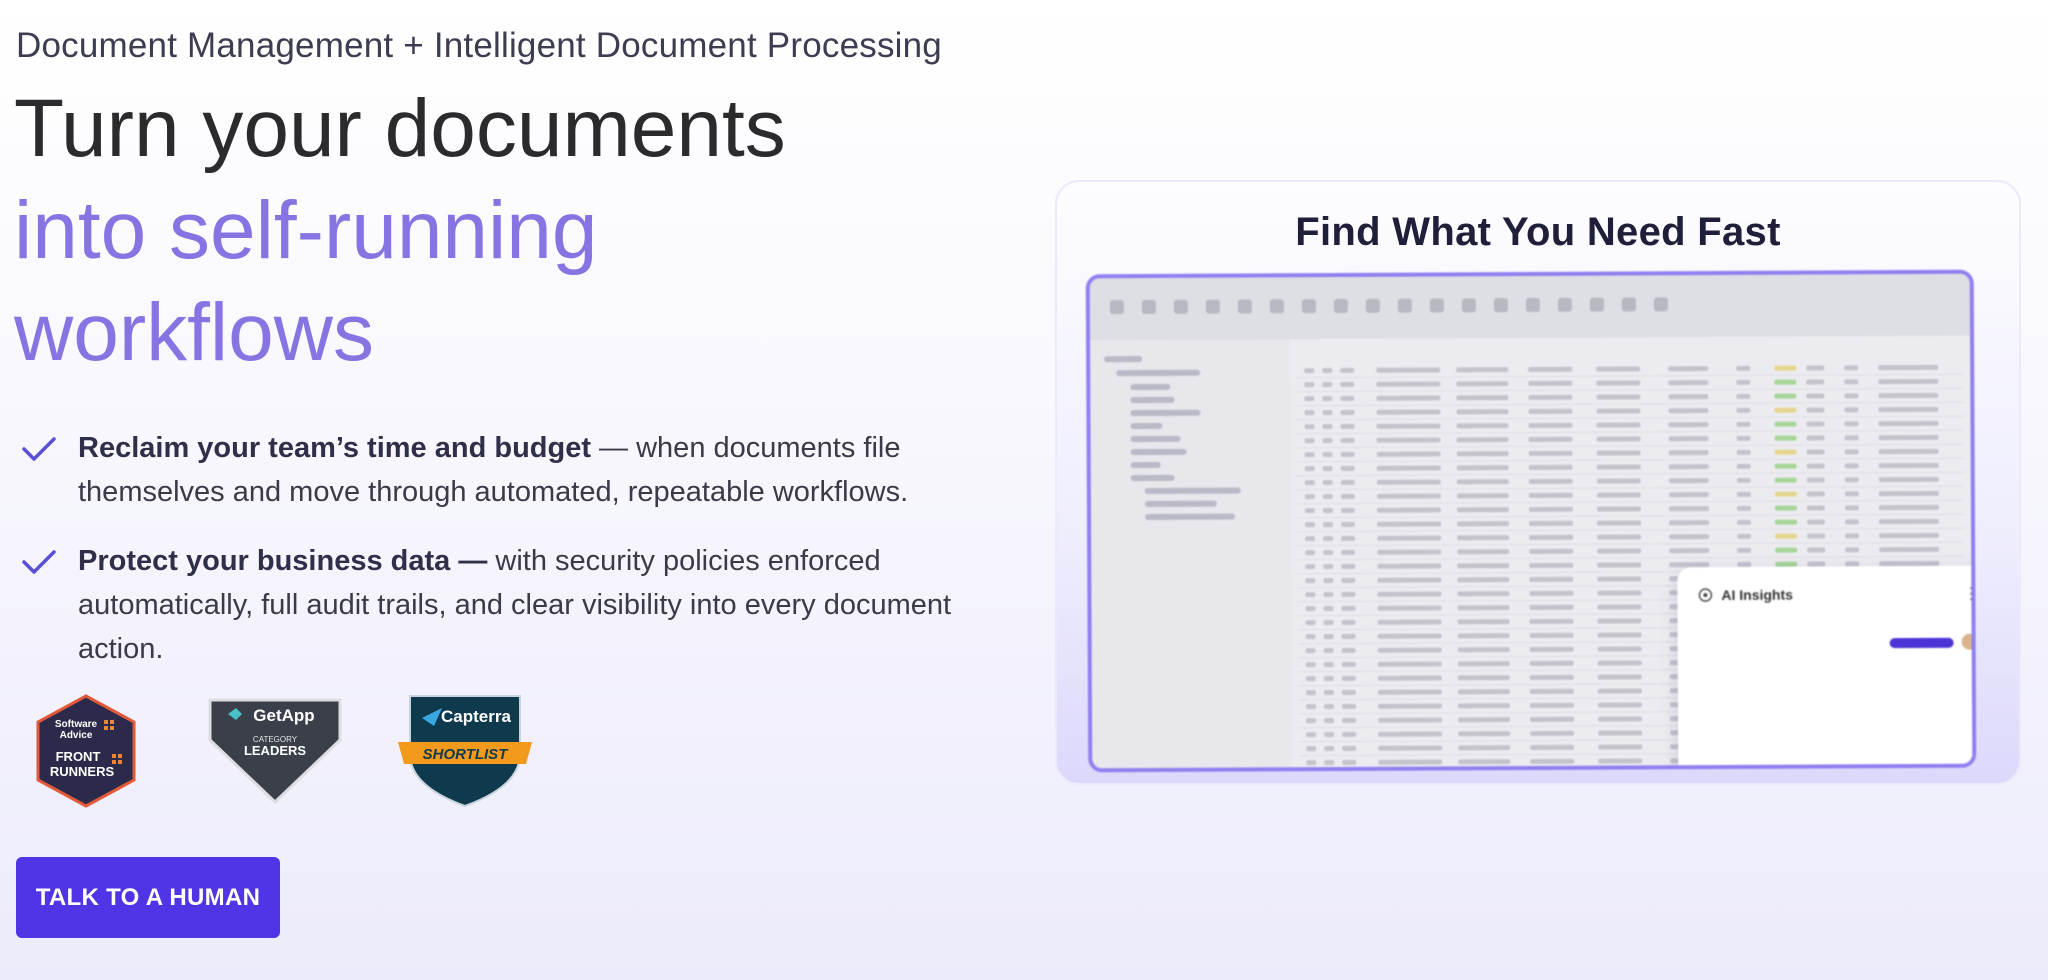  I want to click on capterra-badge: Capterra SHORTLIST, so click(465, 751).